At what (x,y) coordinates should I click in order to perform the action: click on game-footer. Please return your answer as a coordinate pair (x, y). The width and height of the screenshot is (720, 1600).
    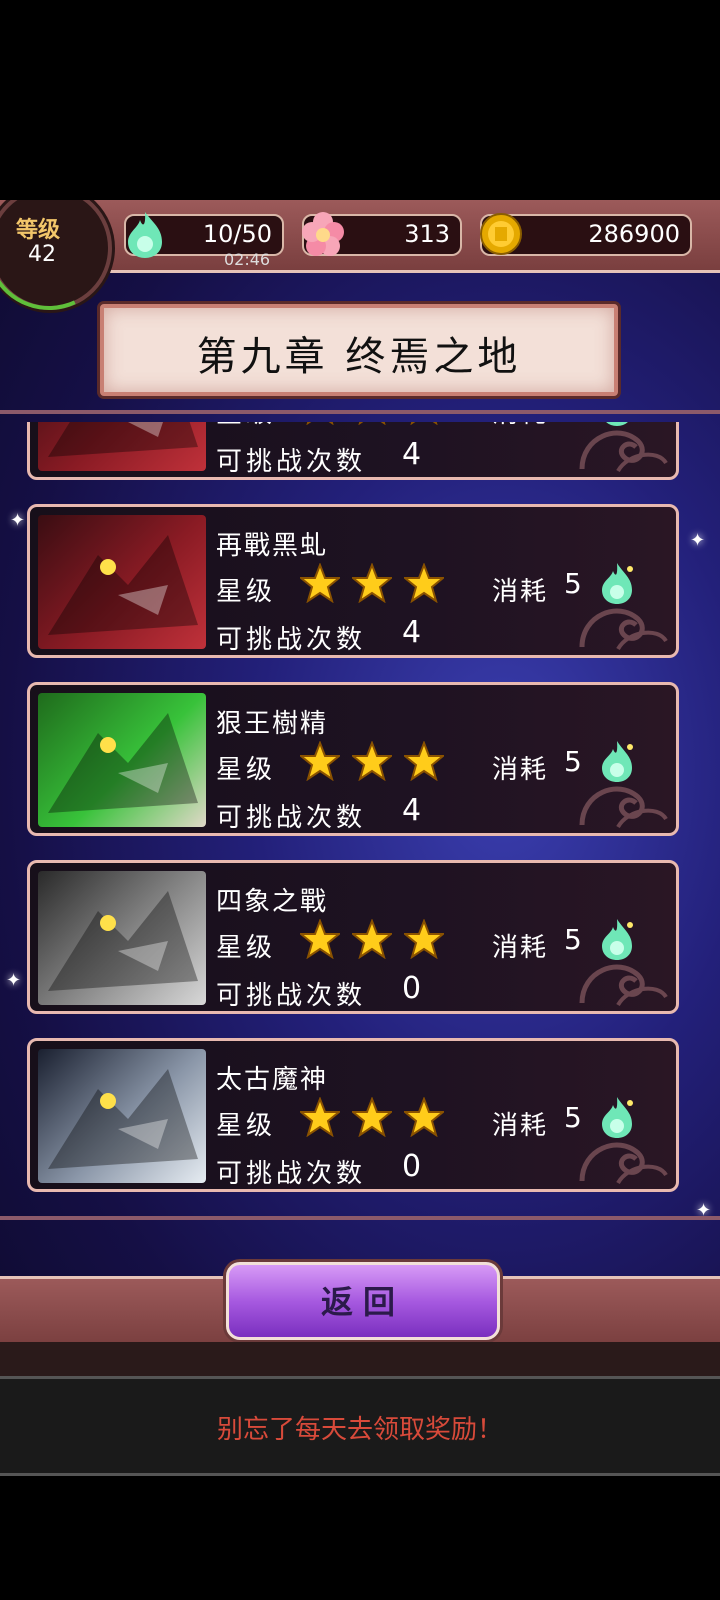
    Looking at the image, I should click on (360, 1359).